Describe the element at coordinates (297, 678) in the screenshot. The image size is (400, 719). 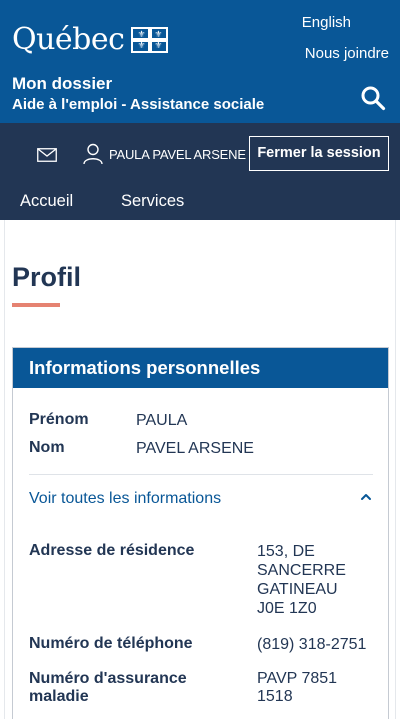
I see `health-value-line: PAVP 7851` at that location.